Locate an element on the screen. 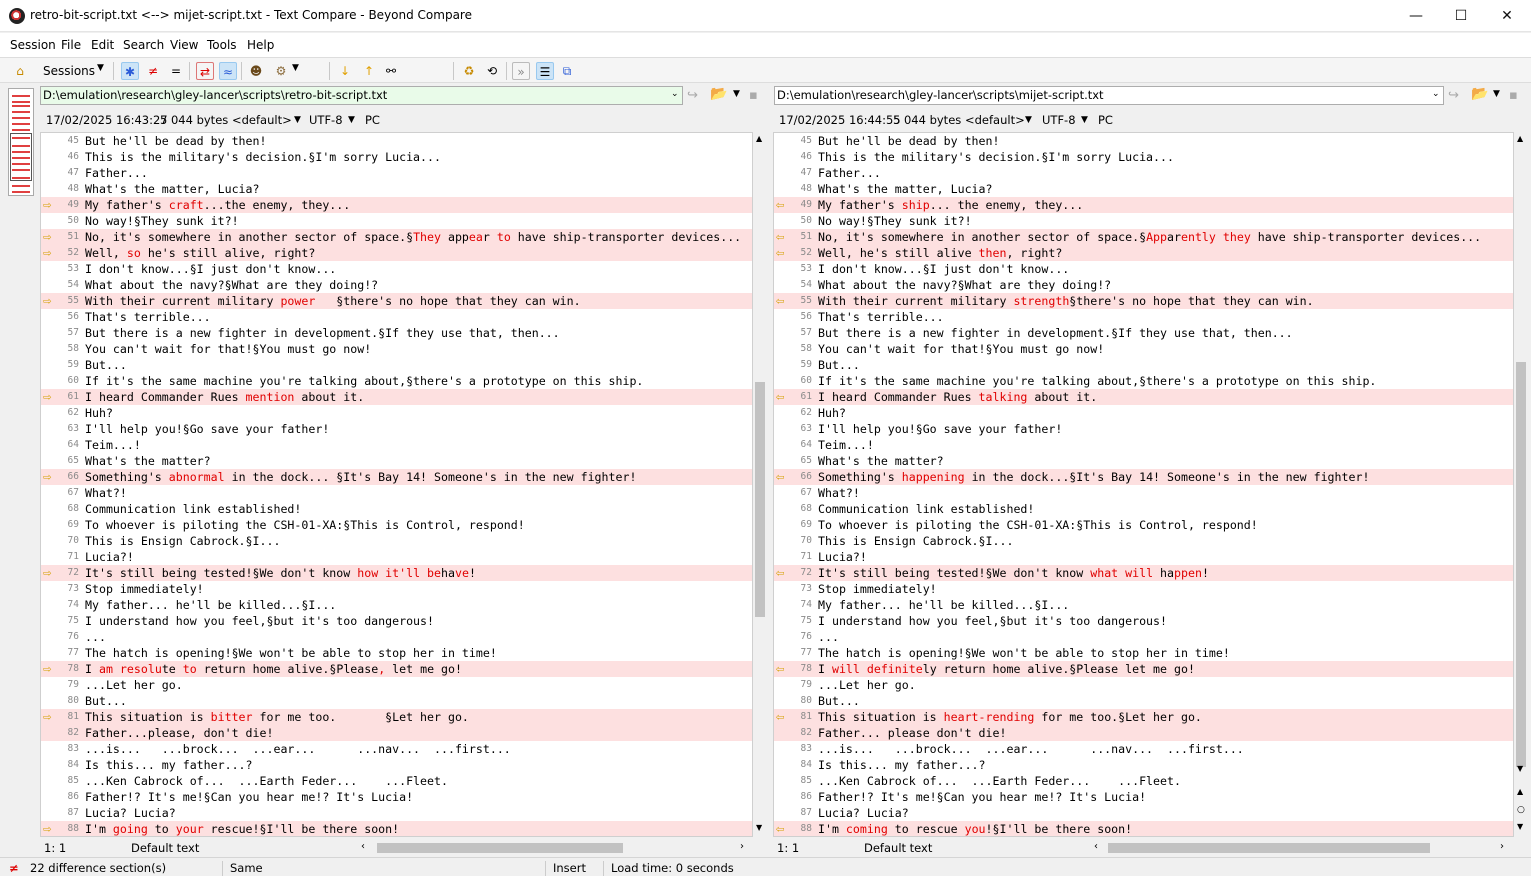 This screenshot has height=876, width=1531. text-line: 64 Teim...! is located at coordinates (1143, 445).